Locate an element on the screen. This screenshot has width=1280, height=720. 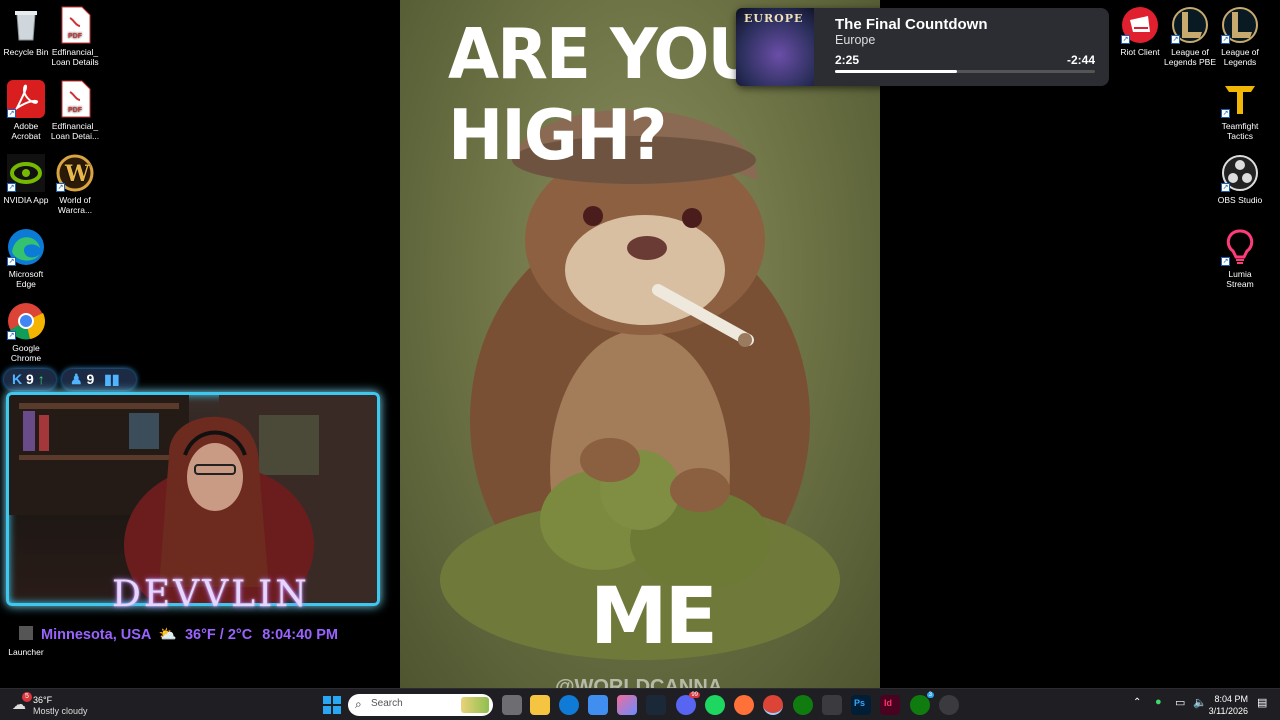
chrome-icon: ↗ is located at coordinates (26, 321).